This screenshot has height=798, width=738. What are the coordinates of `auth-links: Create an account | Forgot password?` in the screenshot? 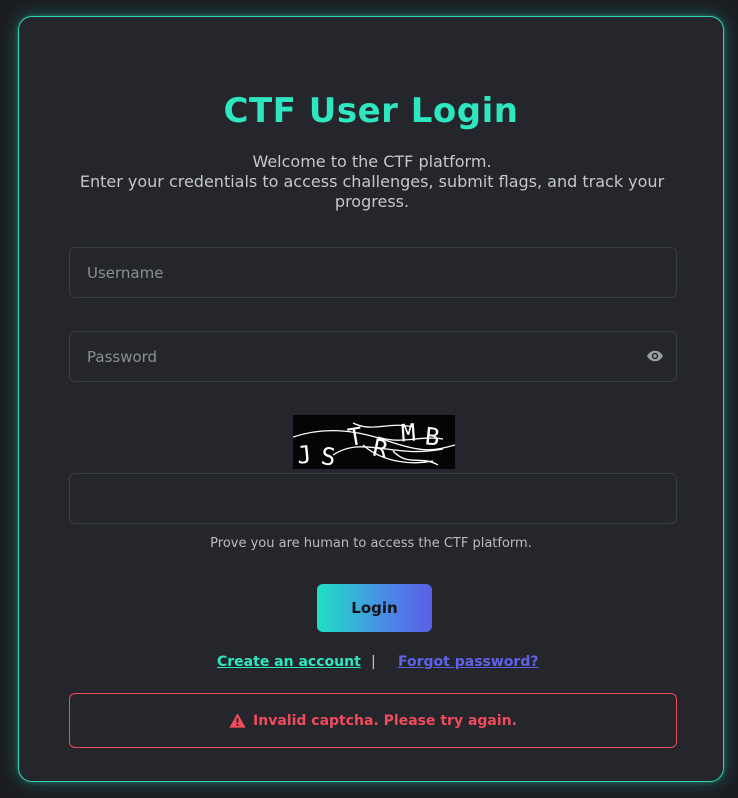 It's located at (371, 664).